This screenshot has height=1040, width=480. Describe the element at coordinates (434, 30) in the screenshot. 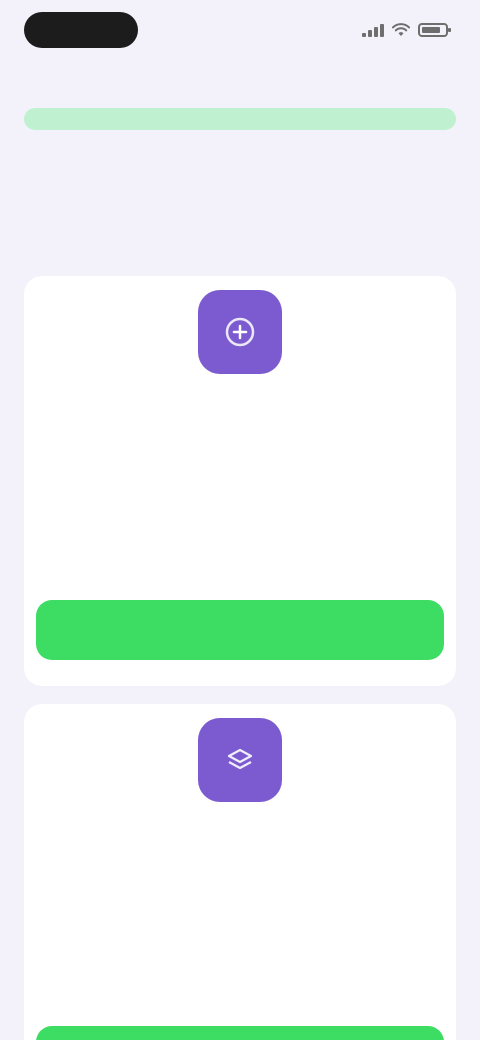

I see `battery-icon` at that location.